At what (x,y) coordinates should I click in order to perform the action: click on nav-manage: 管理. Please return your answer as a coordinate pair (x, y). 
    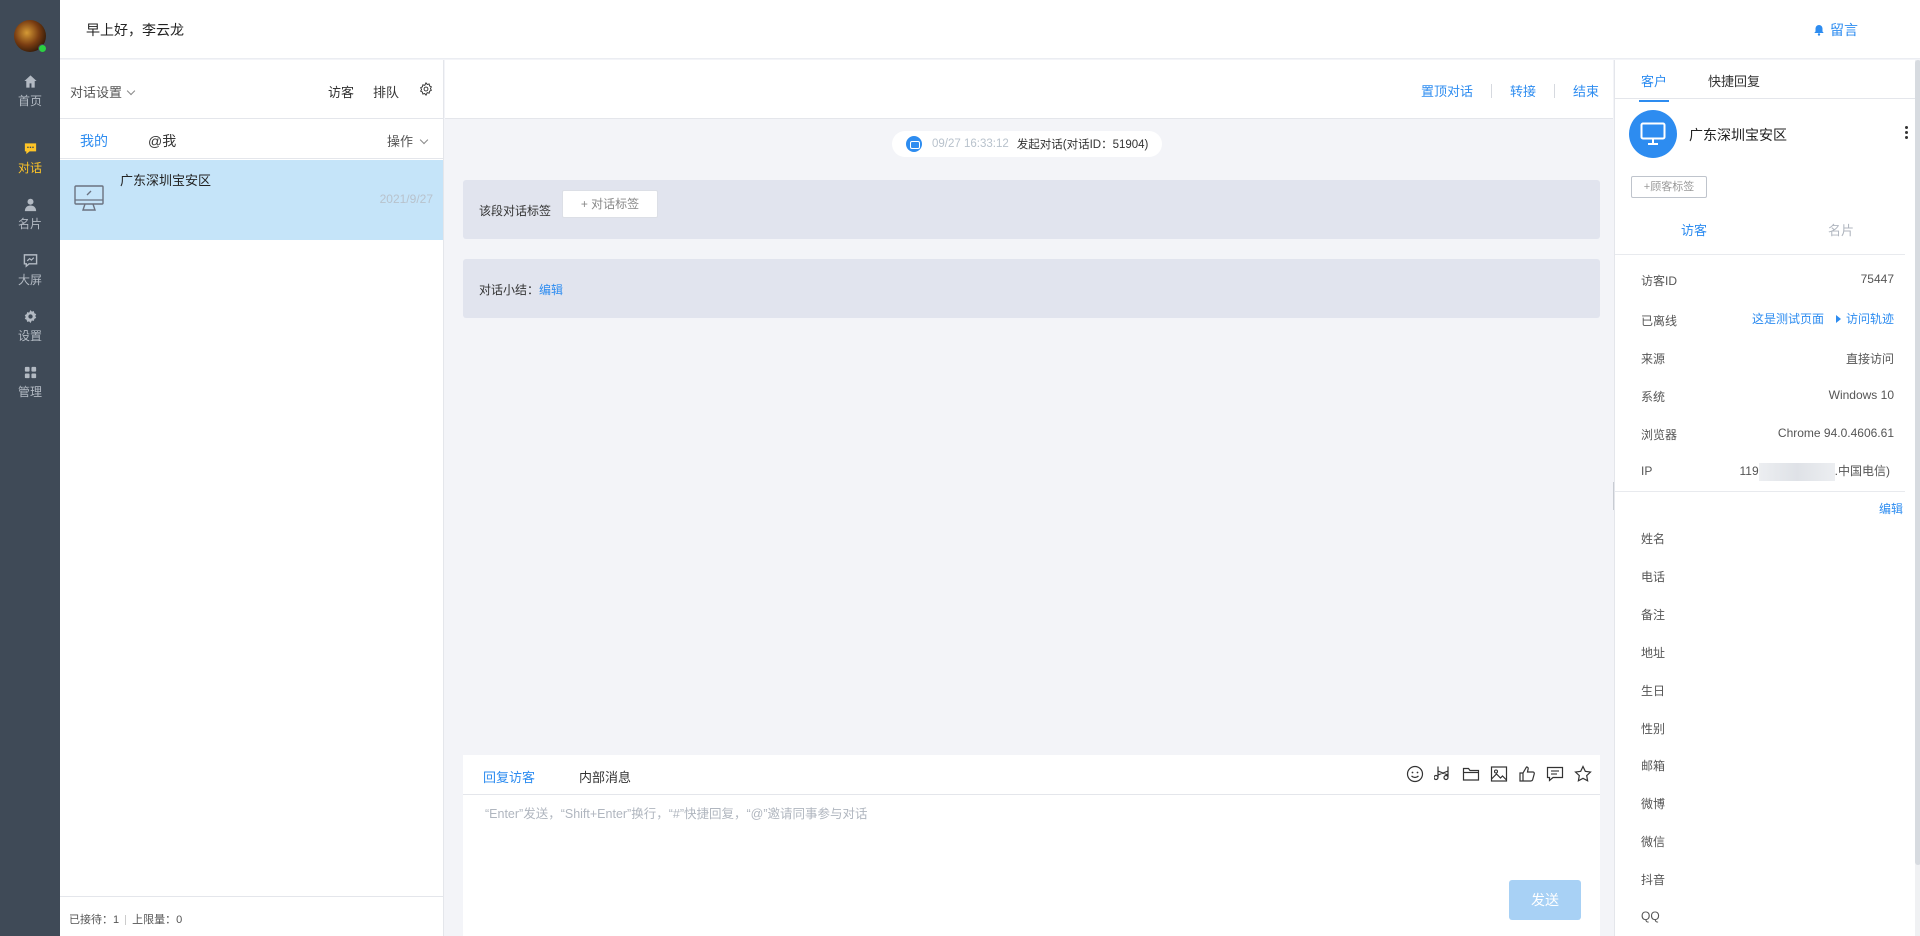
    Looking at the image, I should click on (30, 388).